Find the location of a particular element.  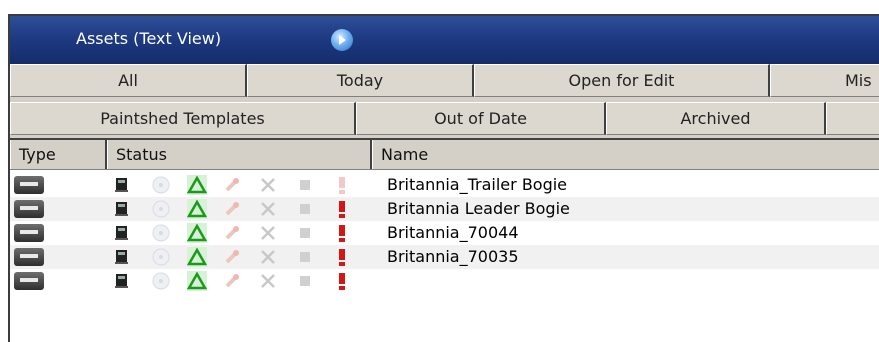

asset-name: Britannia_70044 is located at coordinates (453, 232).